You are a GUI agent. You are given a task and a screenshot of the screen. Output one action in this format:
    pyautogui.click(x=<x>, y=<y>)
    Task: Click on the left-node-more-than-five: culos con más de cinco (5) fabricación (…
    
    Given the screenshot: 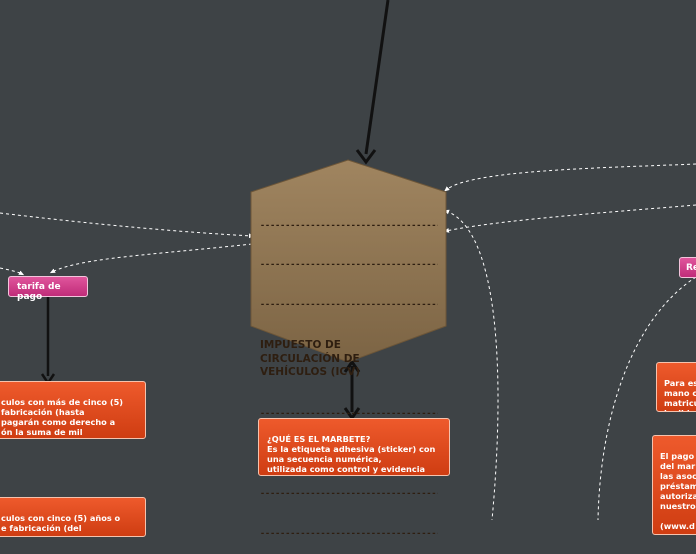 What is the action you would take?
    pyautogui.click(x=73, y=410)
    